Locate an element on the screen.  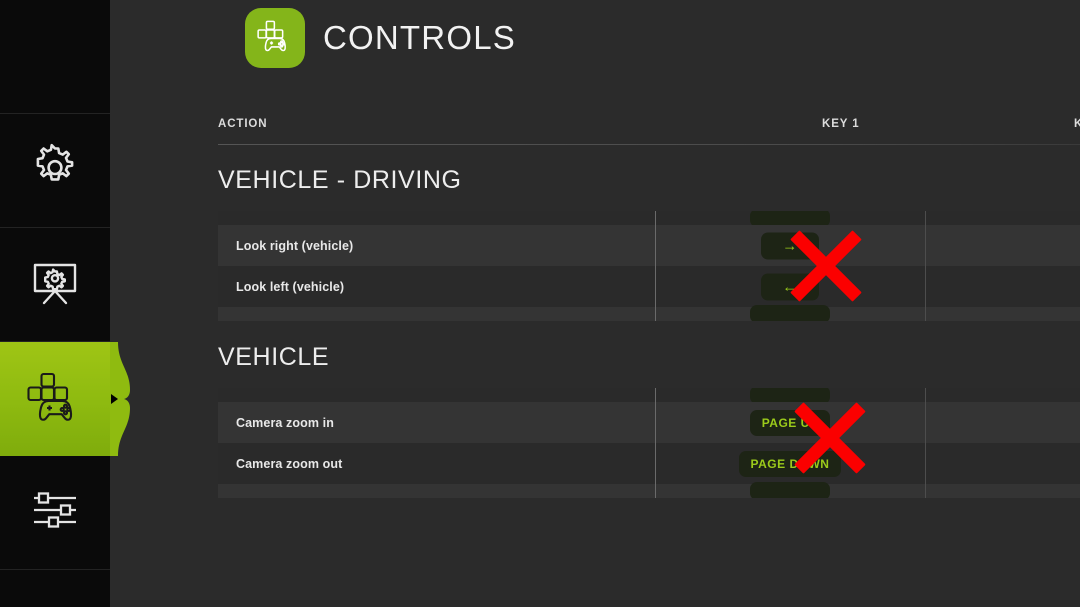
sidebar-item-controls is located at coordinates (65, 399).